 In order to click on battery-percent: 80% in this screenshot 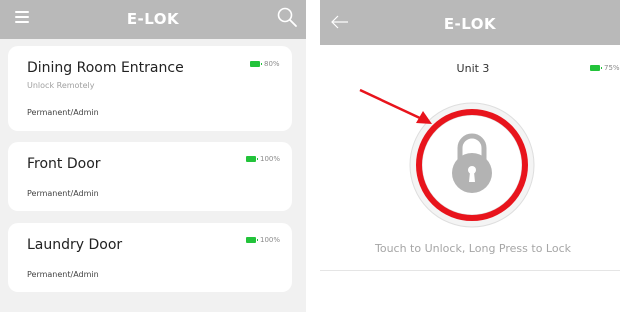, I will do `click(272, 64)`.